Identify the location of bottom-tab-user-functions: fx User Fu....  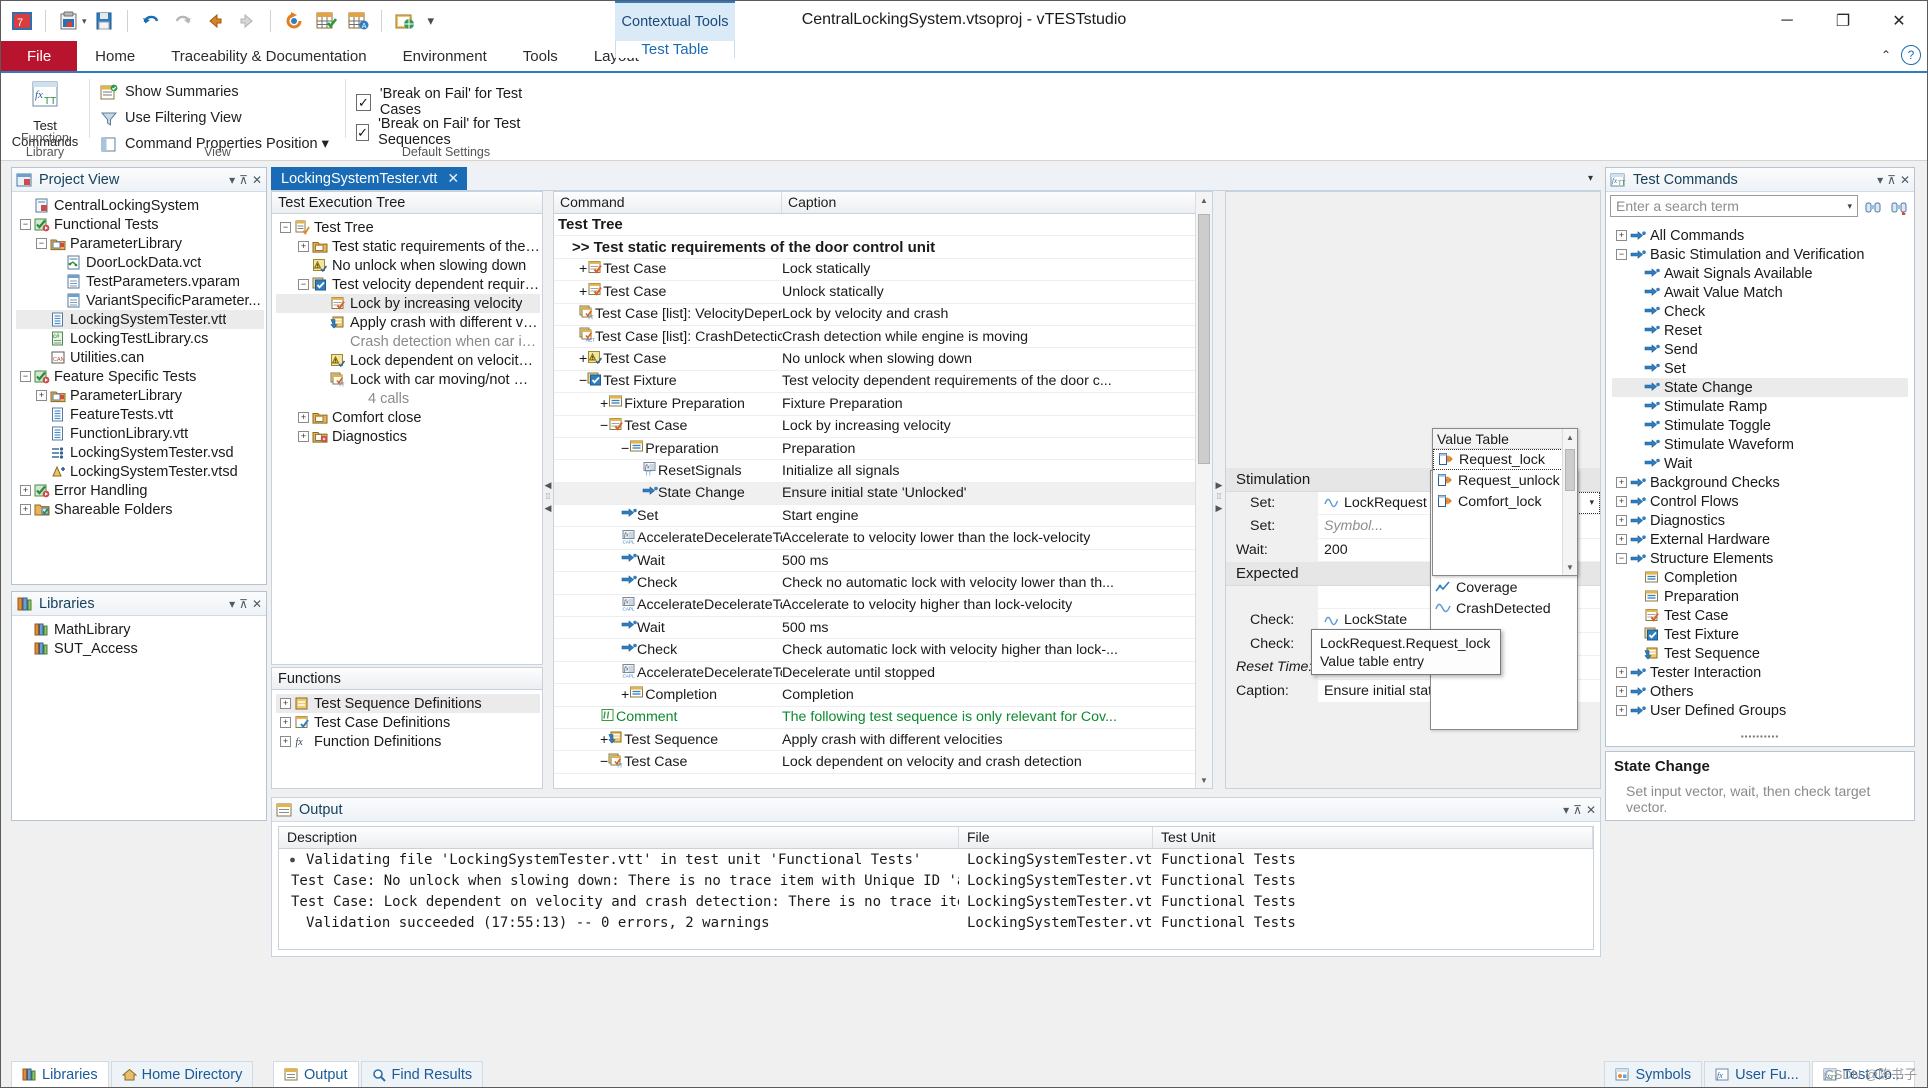
(1757, 1074).